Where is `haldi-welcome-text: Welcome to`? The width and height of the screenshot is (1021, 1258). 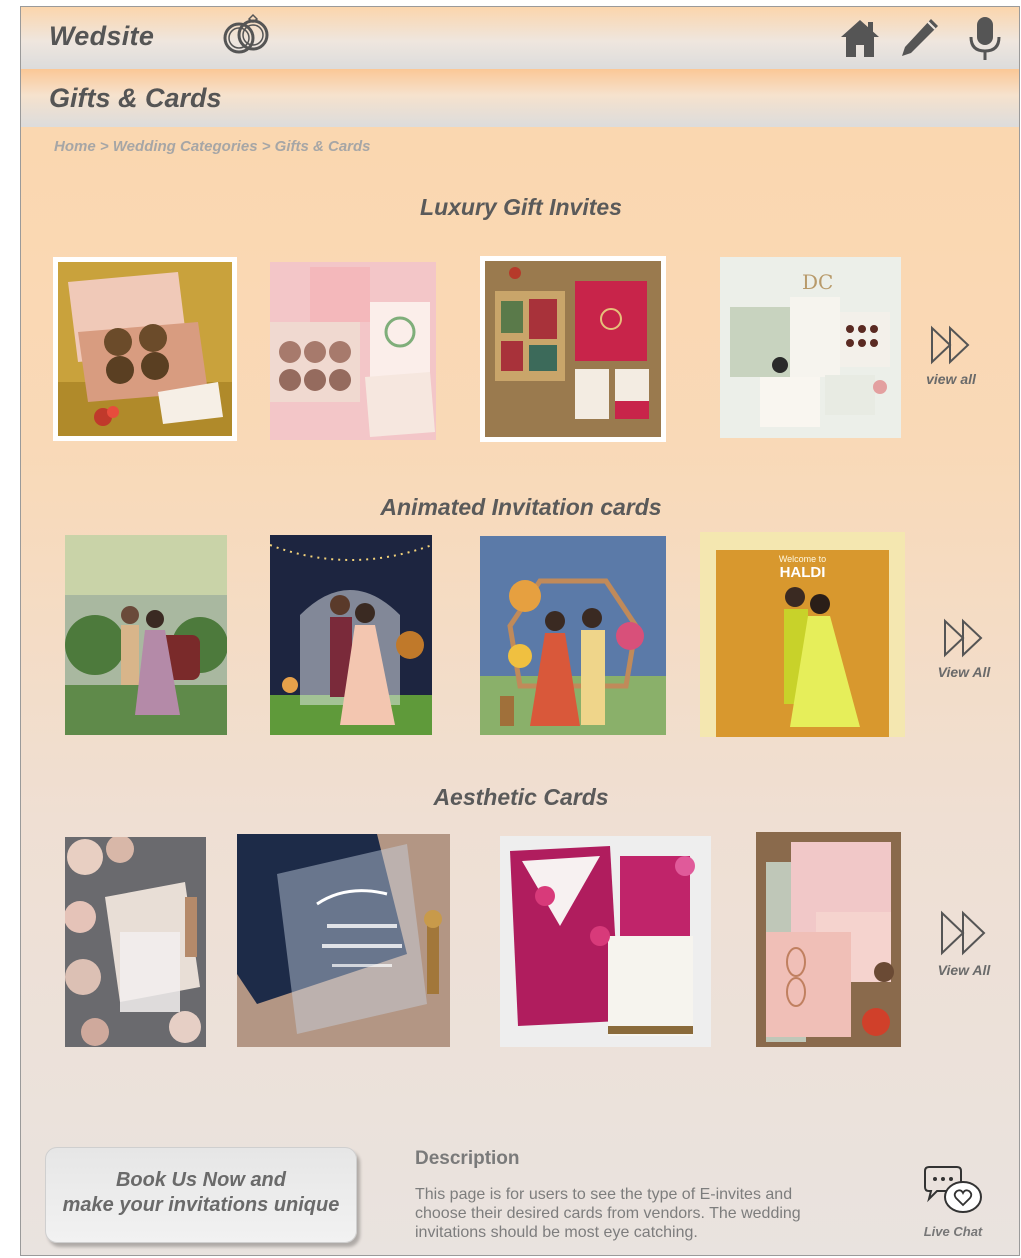
haldi-welcome-text: Welcome to is located at coordinates (802, 559).